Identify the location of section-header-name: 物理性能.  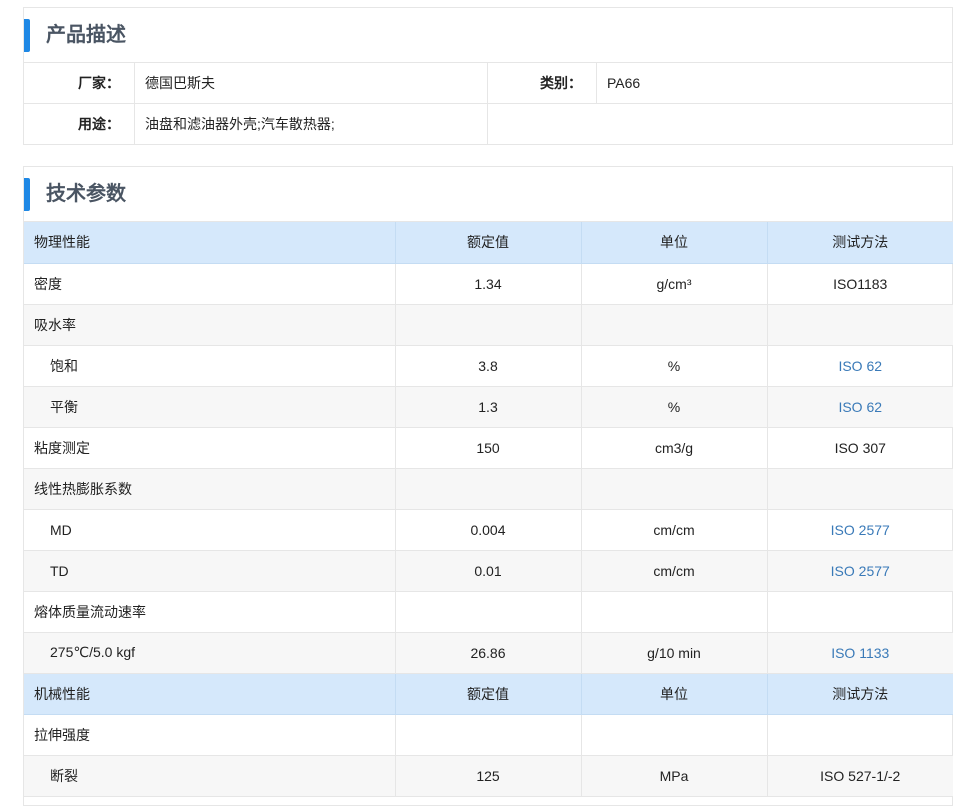
(210, 243).